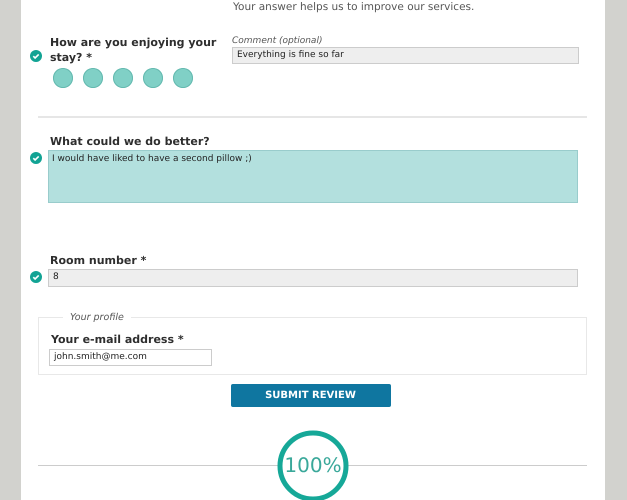 The width and height of the screenshot is (627, 500). What do you see at coordinates (130, 357) in the screenshot?
I see `email-field: john.smith@me.com` at bounding box center [130, 357].